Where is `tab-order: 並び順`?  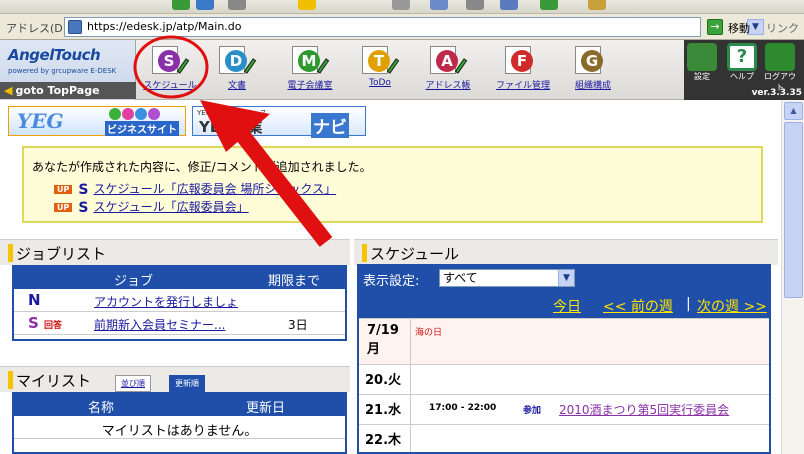 tab-order: 並び順 is located at coordinates (133, 383).